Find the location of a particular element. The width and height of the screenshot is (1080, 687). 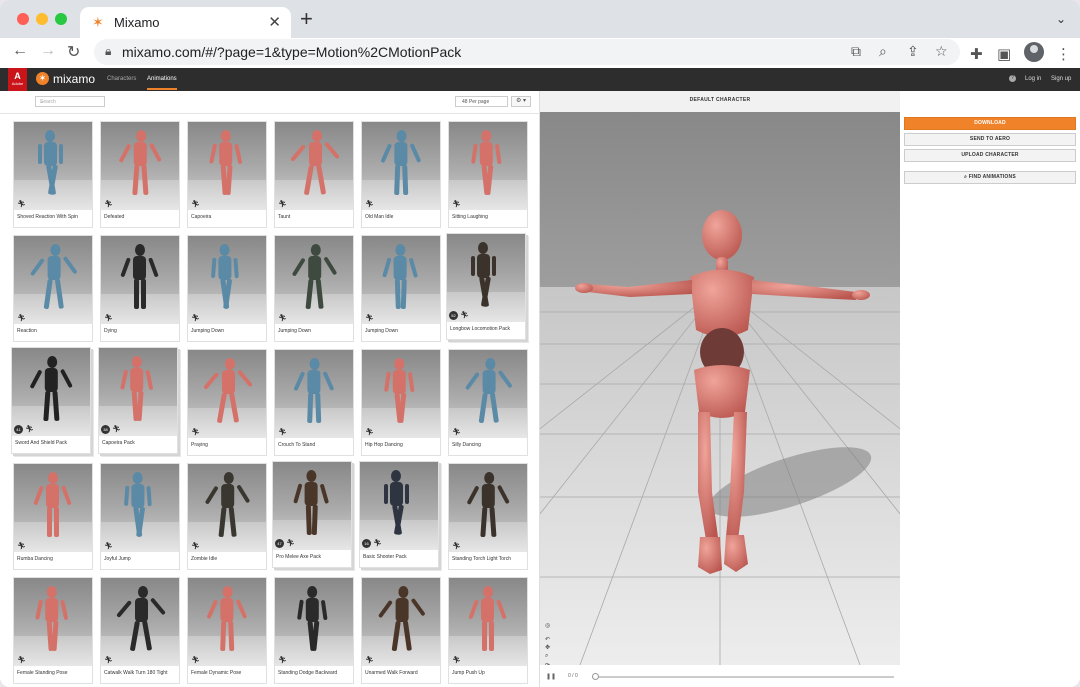

translate-icon: ⧉ is located at coordinates (856, 51).